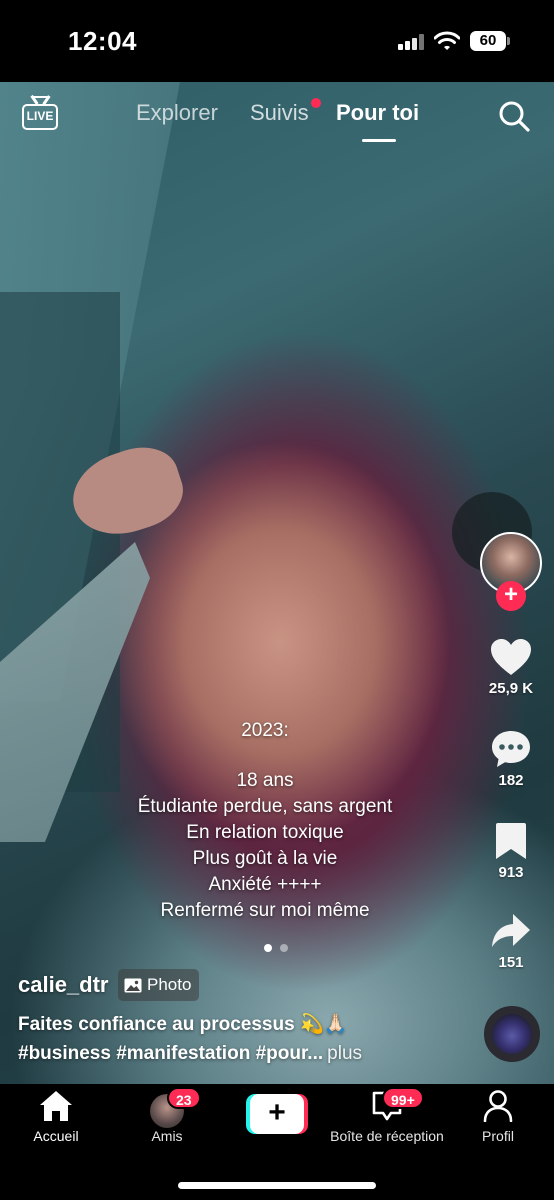  What do you see at coordinates (377, 113) in the screenshot?
I see `tab-pour-toi: Pour toi` at bounding box center [377, 113].